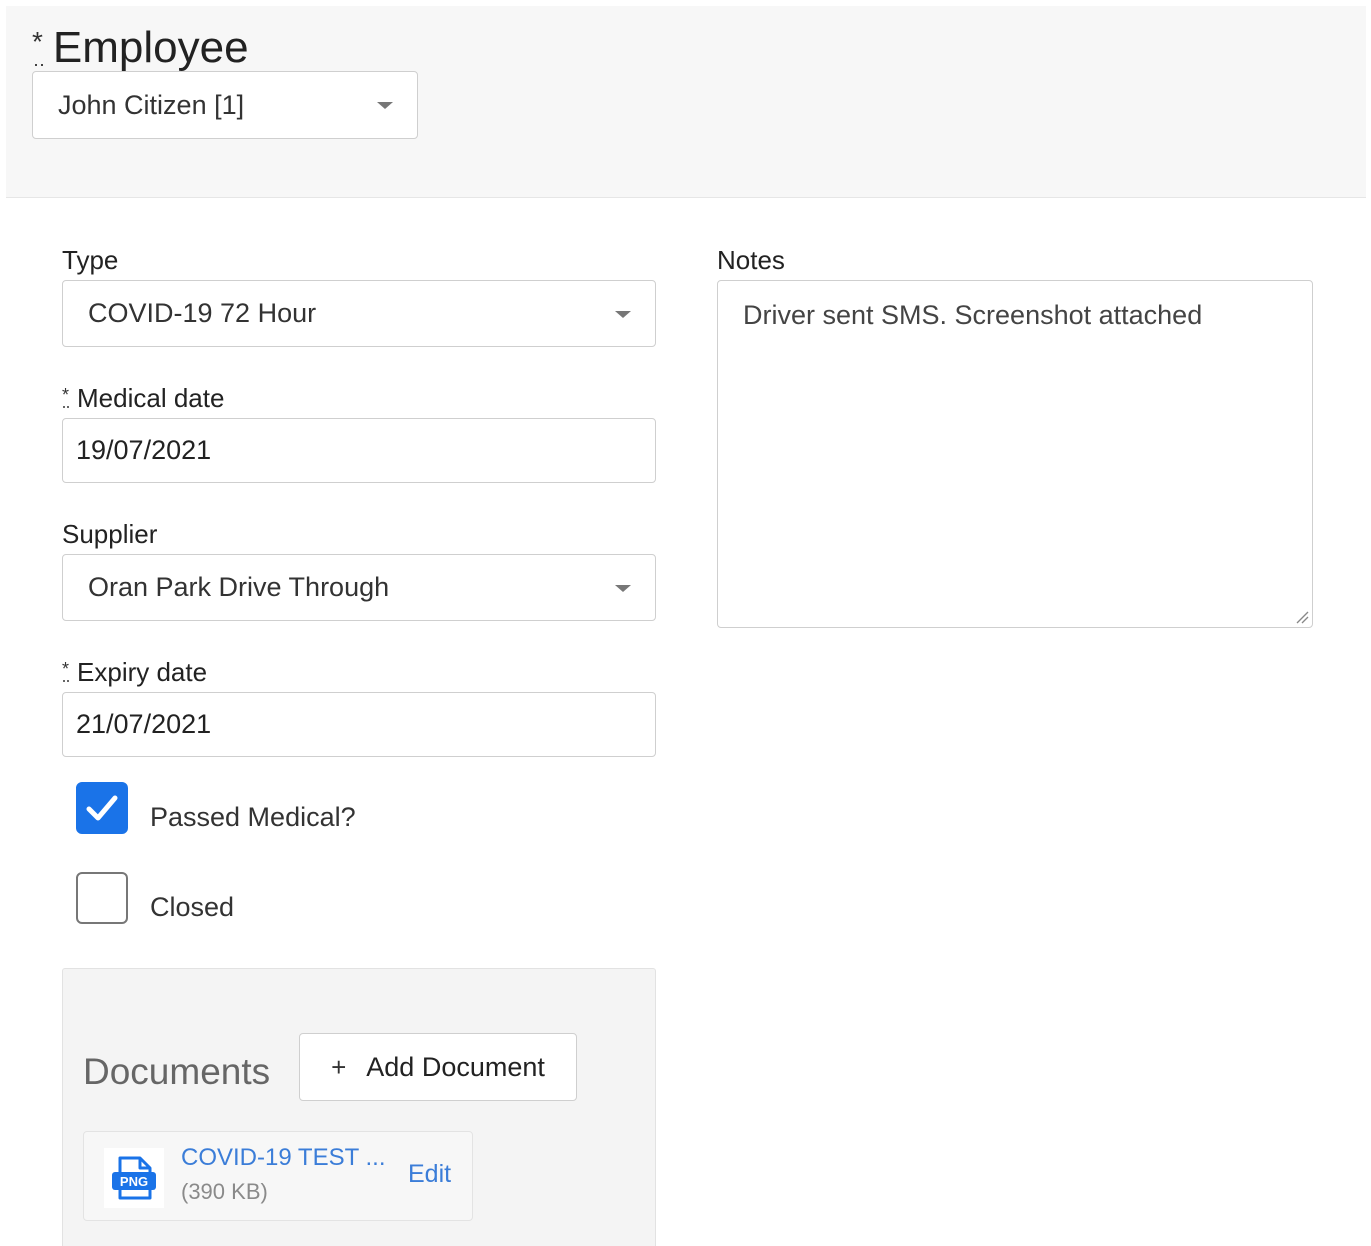 Image resolution: width=1371 pixels, height=1246 pixels. Describe the element at coordinates (429, 1174) in the screenshot. I see `document-edit-link: Edit` at that location.